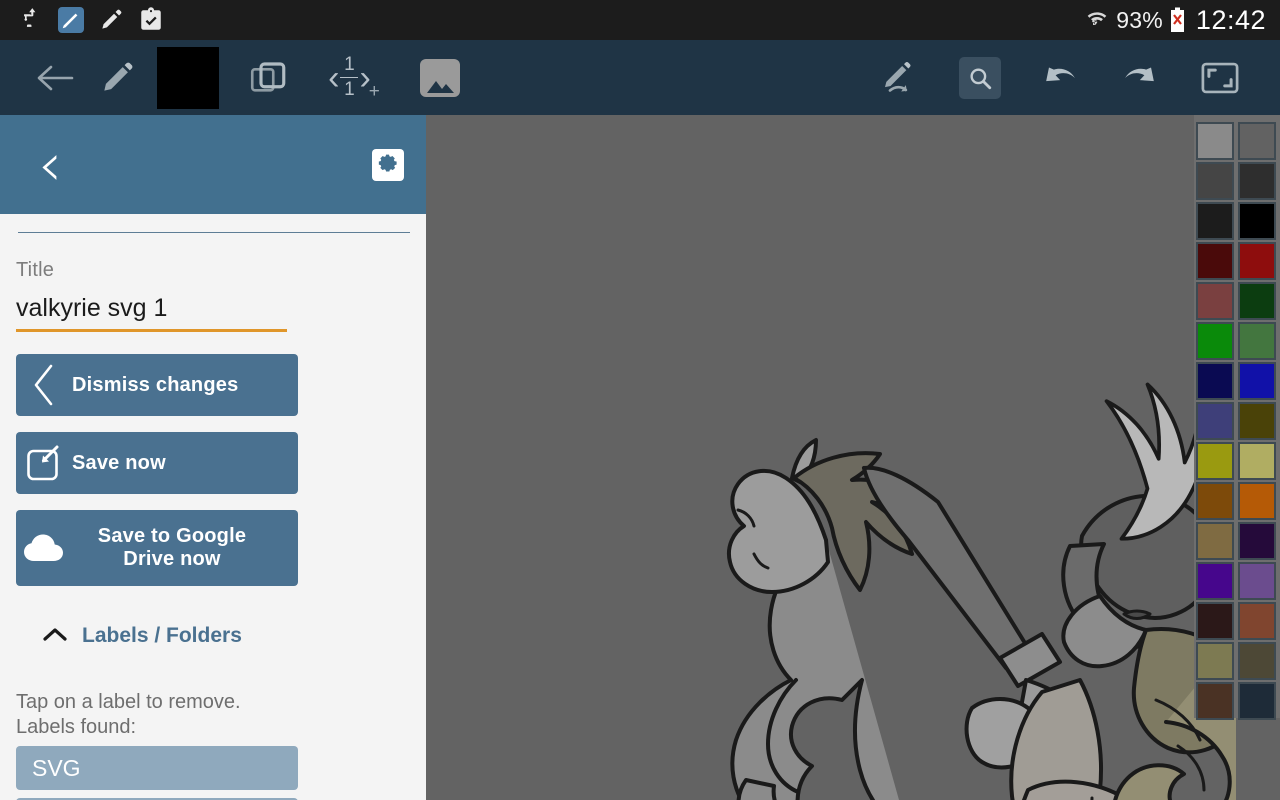 This screenshot has width=1280, height=800. I want to click on layers-button, so click(268, 78).